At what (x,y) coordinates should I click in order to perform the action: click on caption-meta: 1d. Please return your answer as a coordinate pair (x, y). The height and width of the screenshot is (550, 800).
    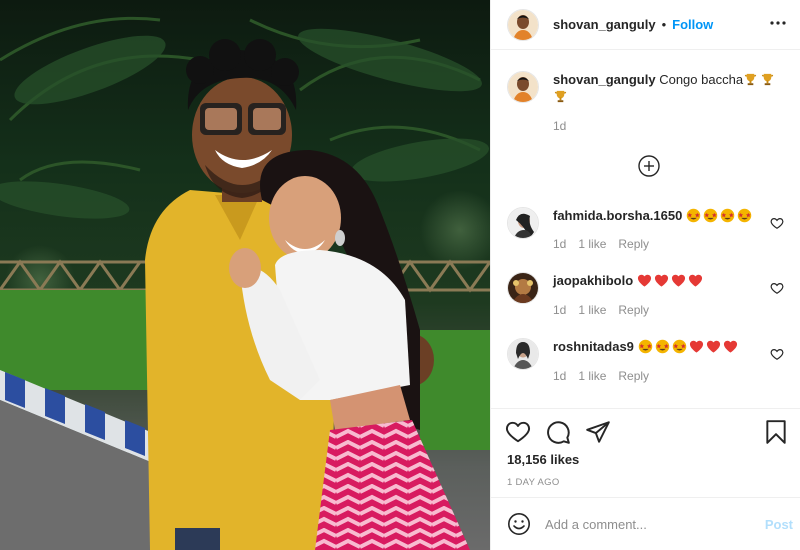
    Looking at the image, I should click on (565, 126).